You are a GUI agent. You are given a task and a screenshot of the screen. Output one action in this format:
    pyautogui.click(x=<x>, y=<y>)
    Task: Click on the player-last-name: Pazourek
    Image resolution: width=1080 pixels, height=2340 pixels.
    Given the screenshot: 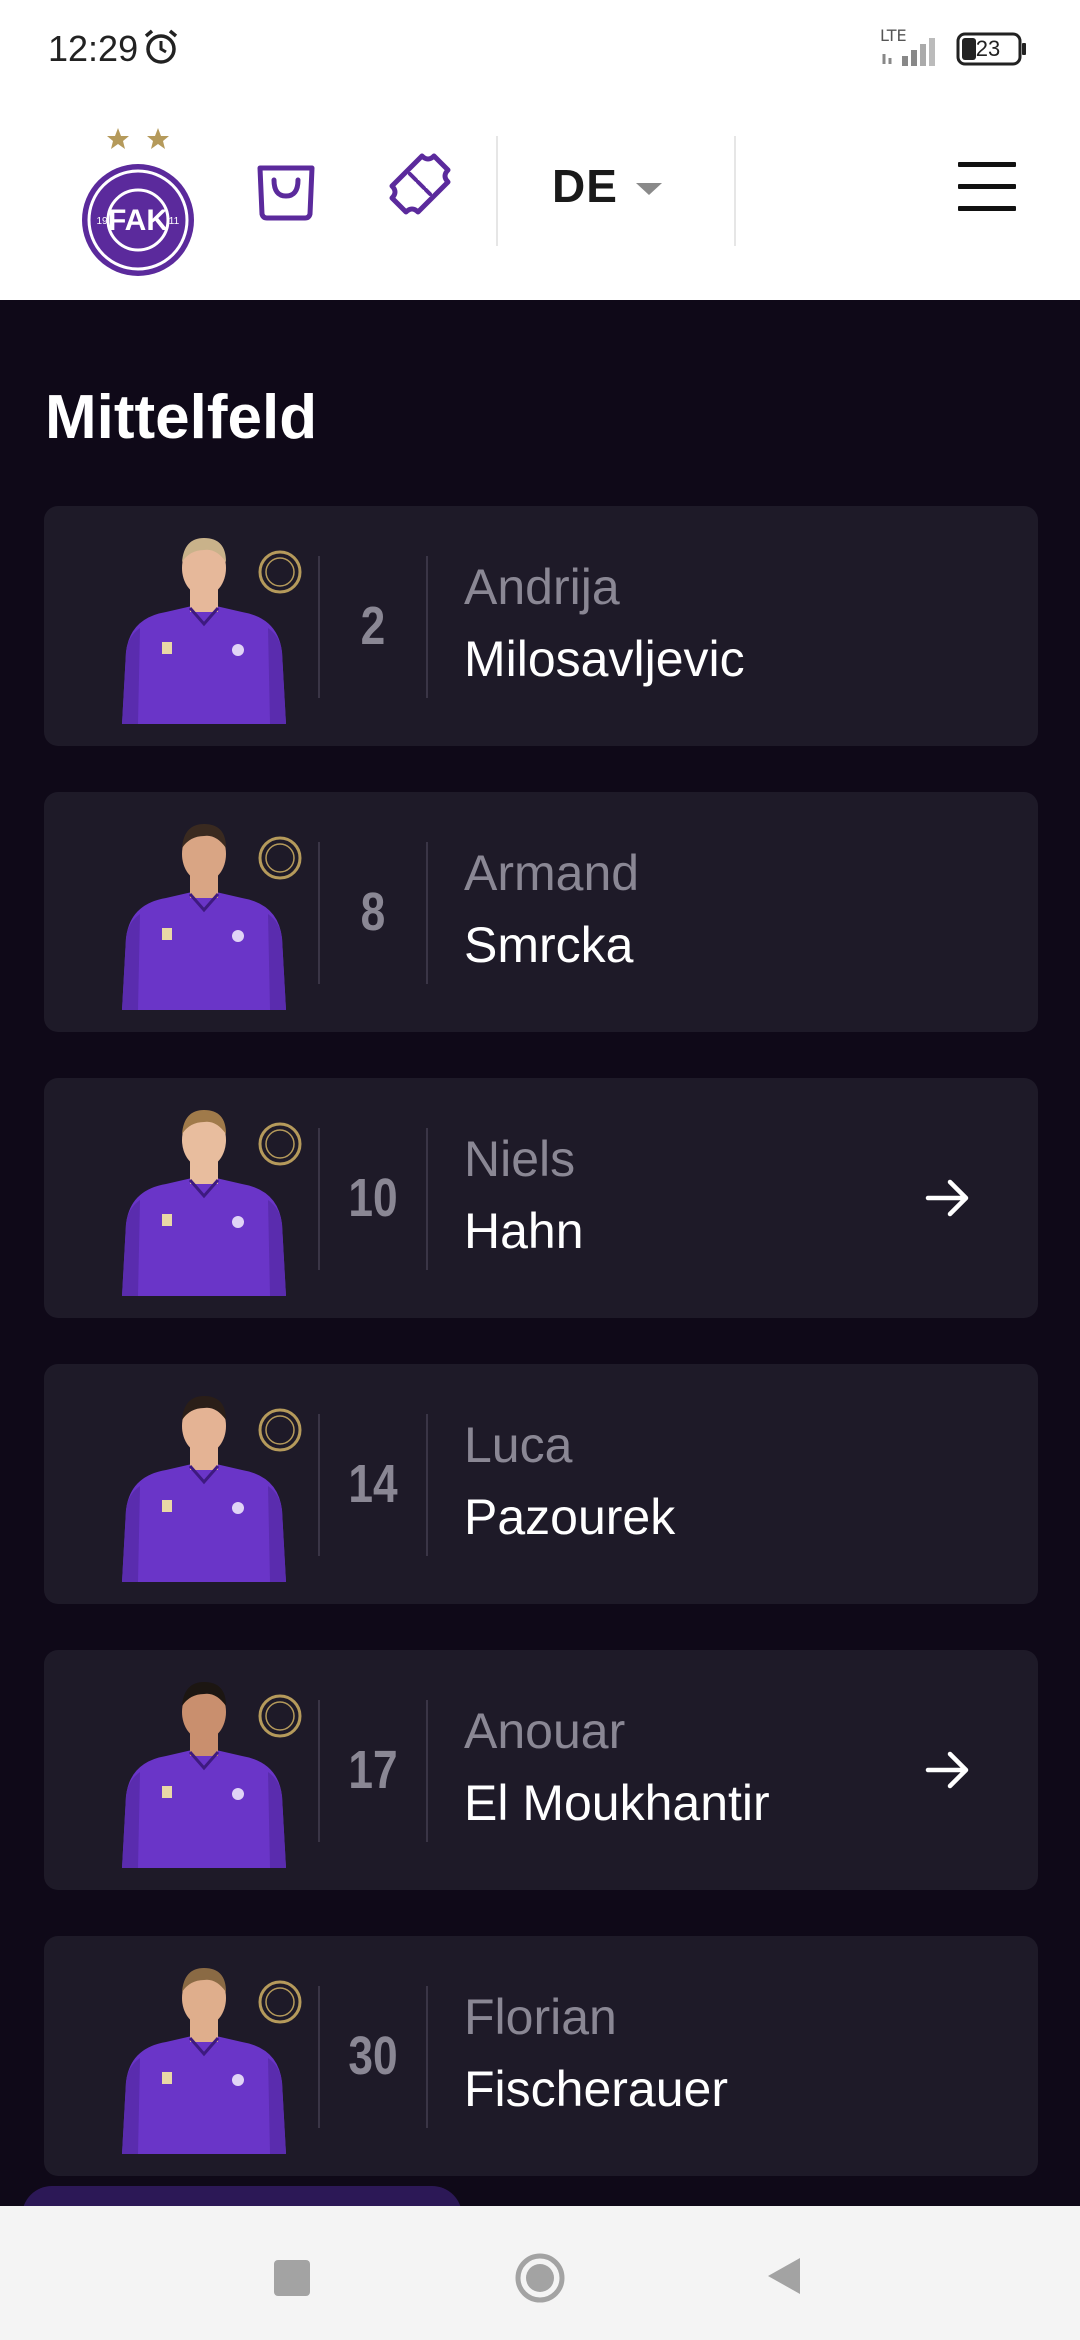 What is the action you would take?
    pyautogui.click(x=570, y=1517)
    